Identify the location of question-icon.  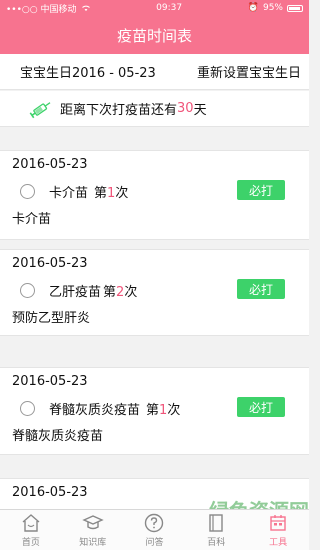
(154, 523).